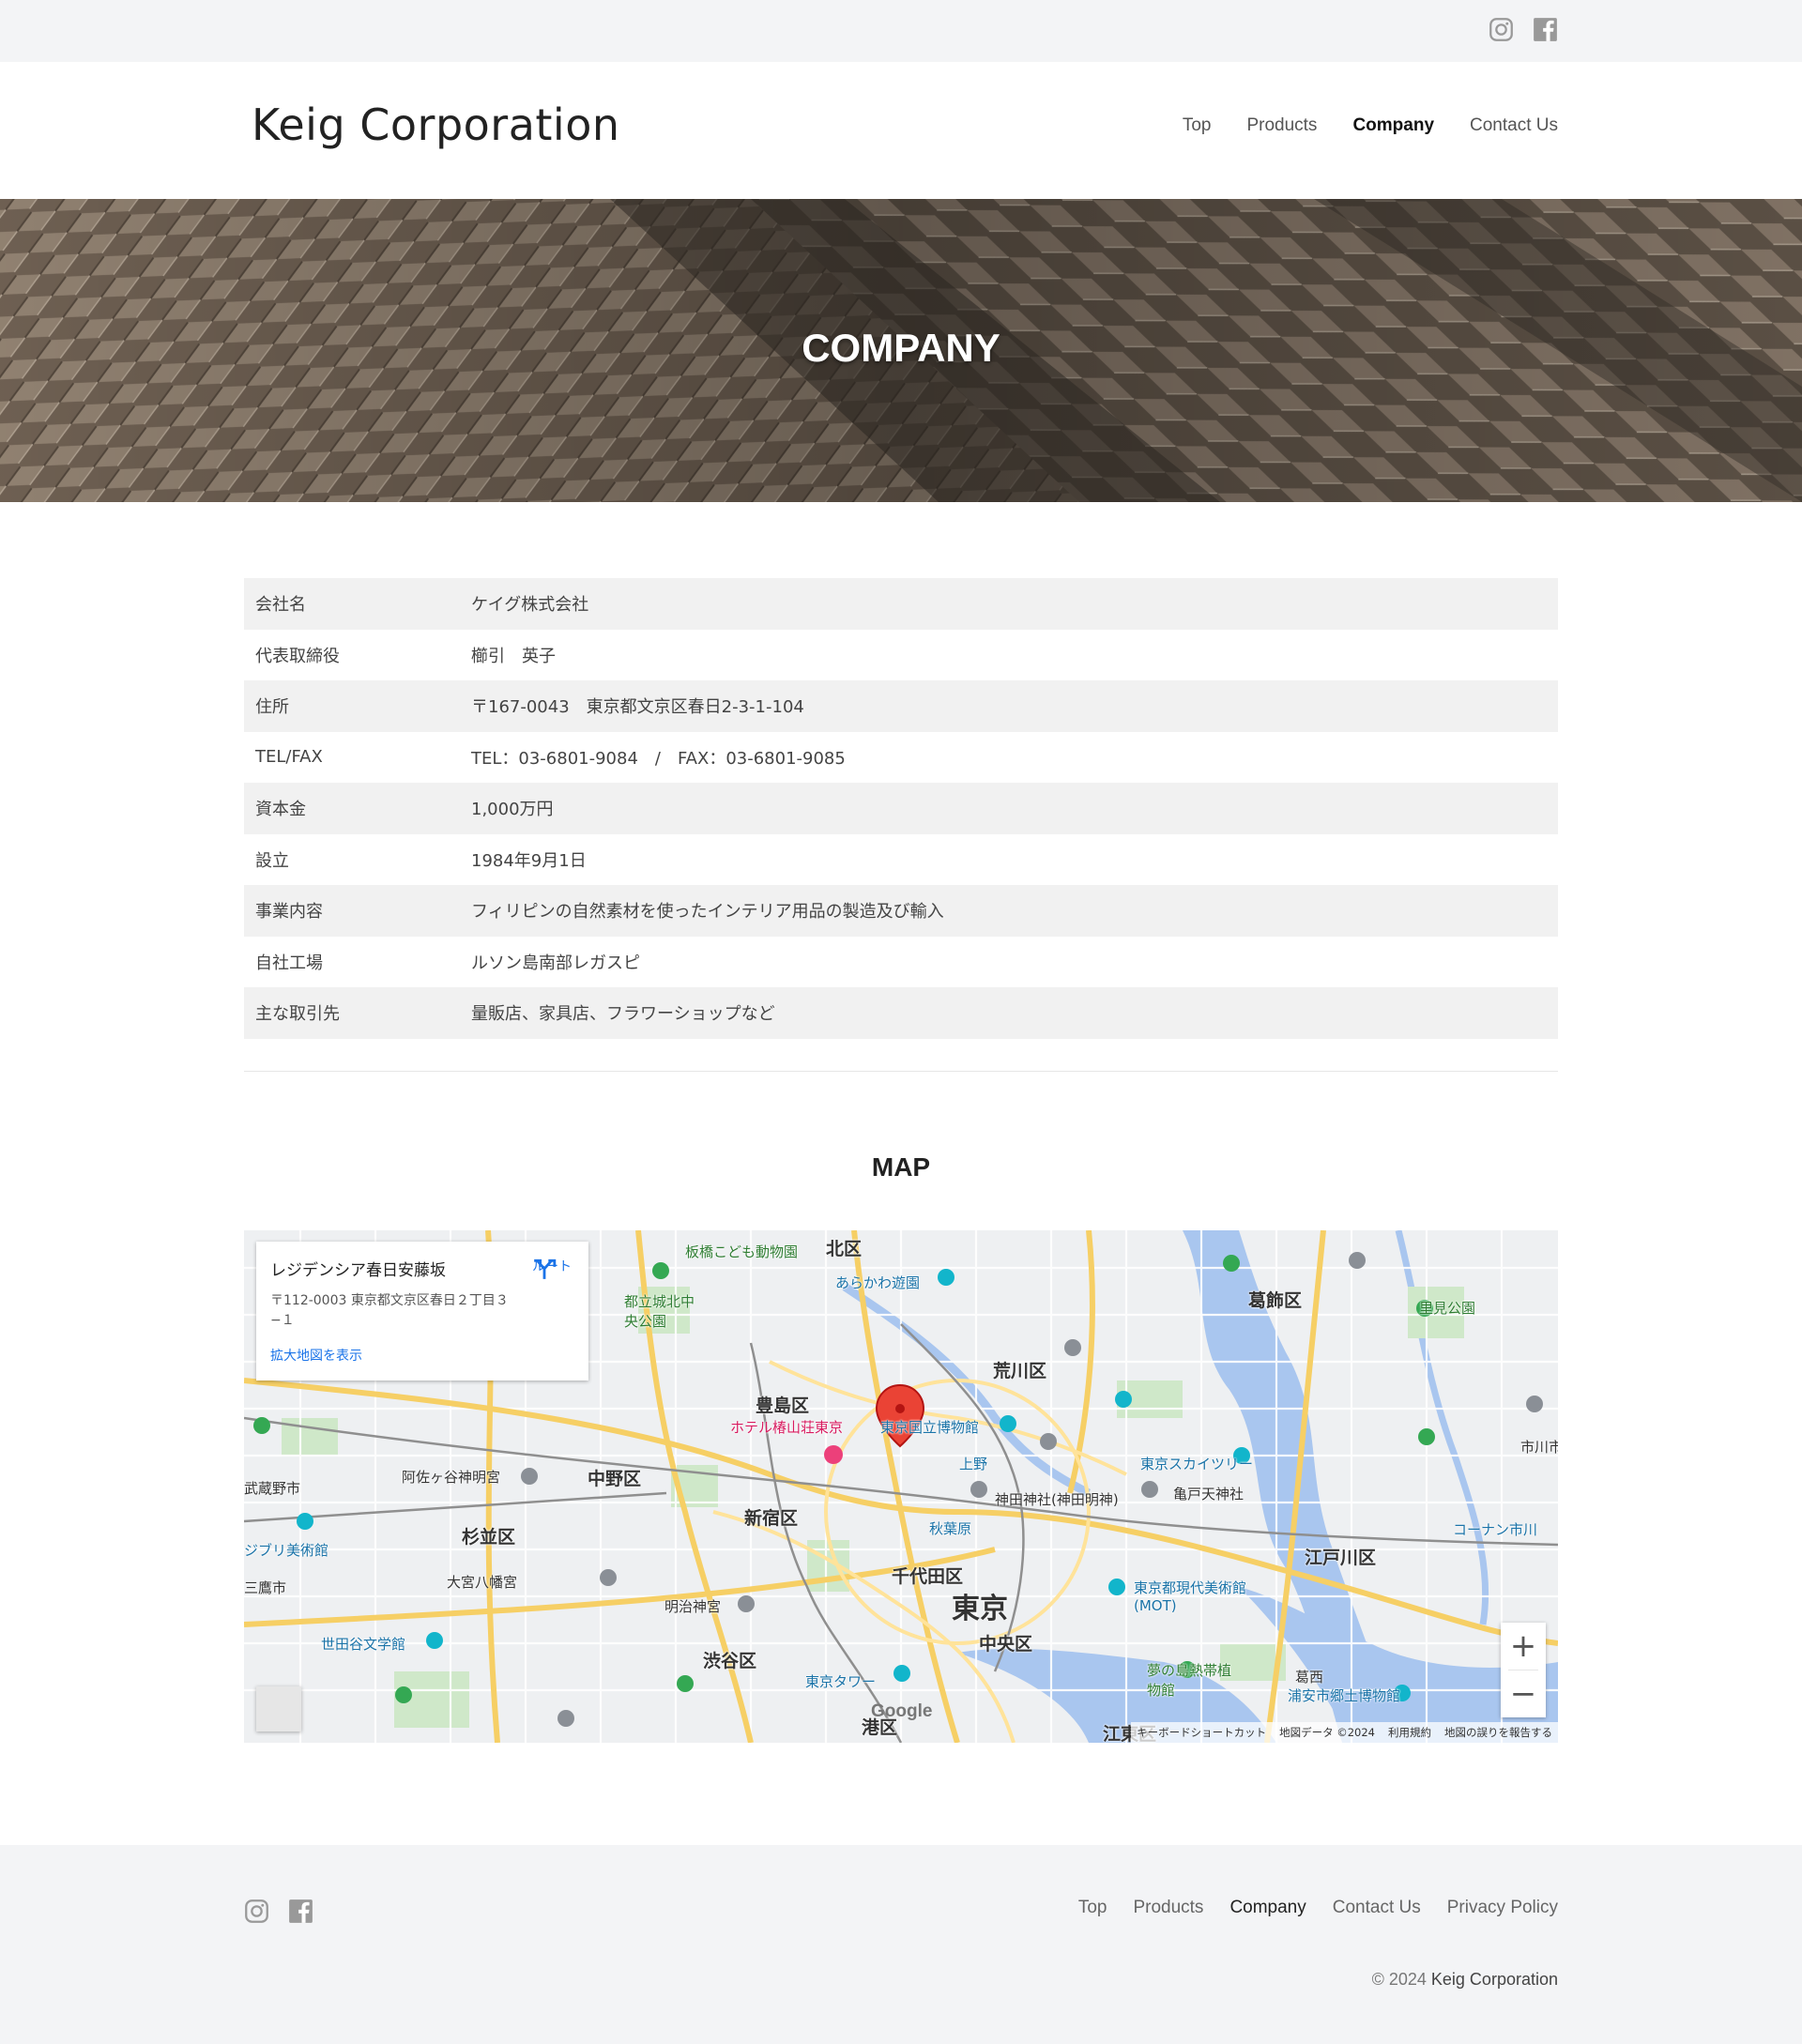  What do you see at coordinates (901, 655) in the screenshot?
I see `info-row-representative: 代表取締役 櫛引 英子` at bounding box center [901, 655].